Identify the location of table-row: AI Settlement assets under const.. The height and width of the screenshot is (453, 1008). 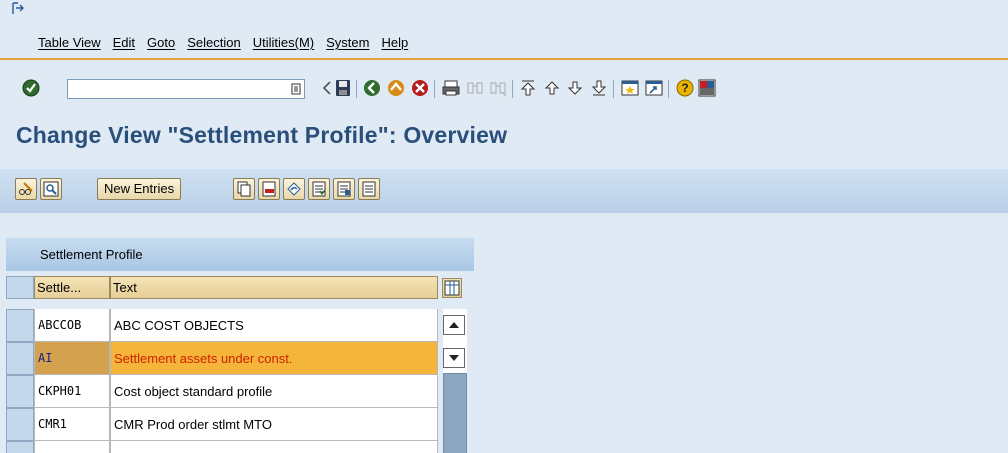
(240, 358).